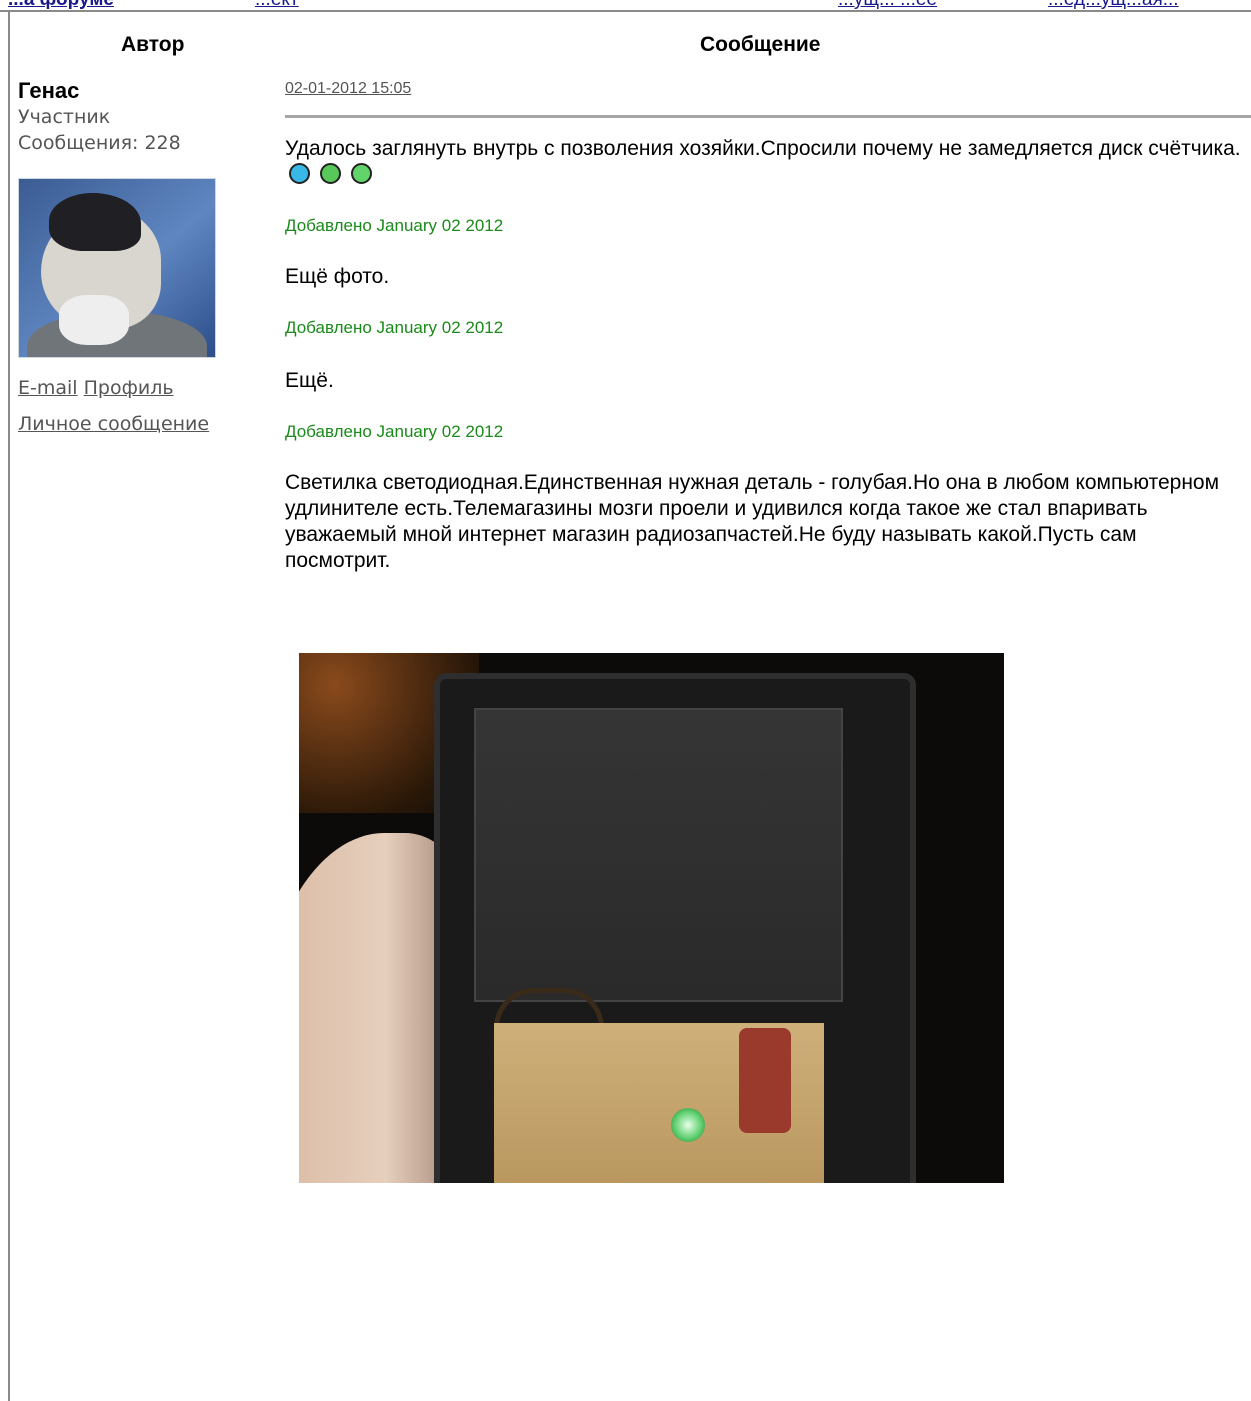 This screenshot has height=1401, width=1251. Describe the element at coordinates (153, 44) in the screenshot. I see `author-column-header: Автор` at that location.